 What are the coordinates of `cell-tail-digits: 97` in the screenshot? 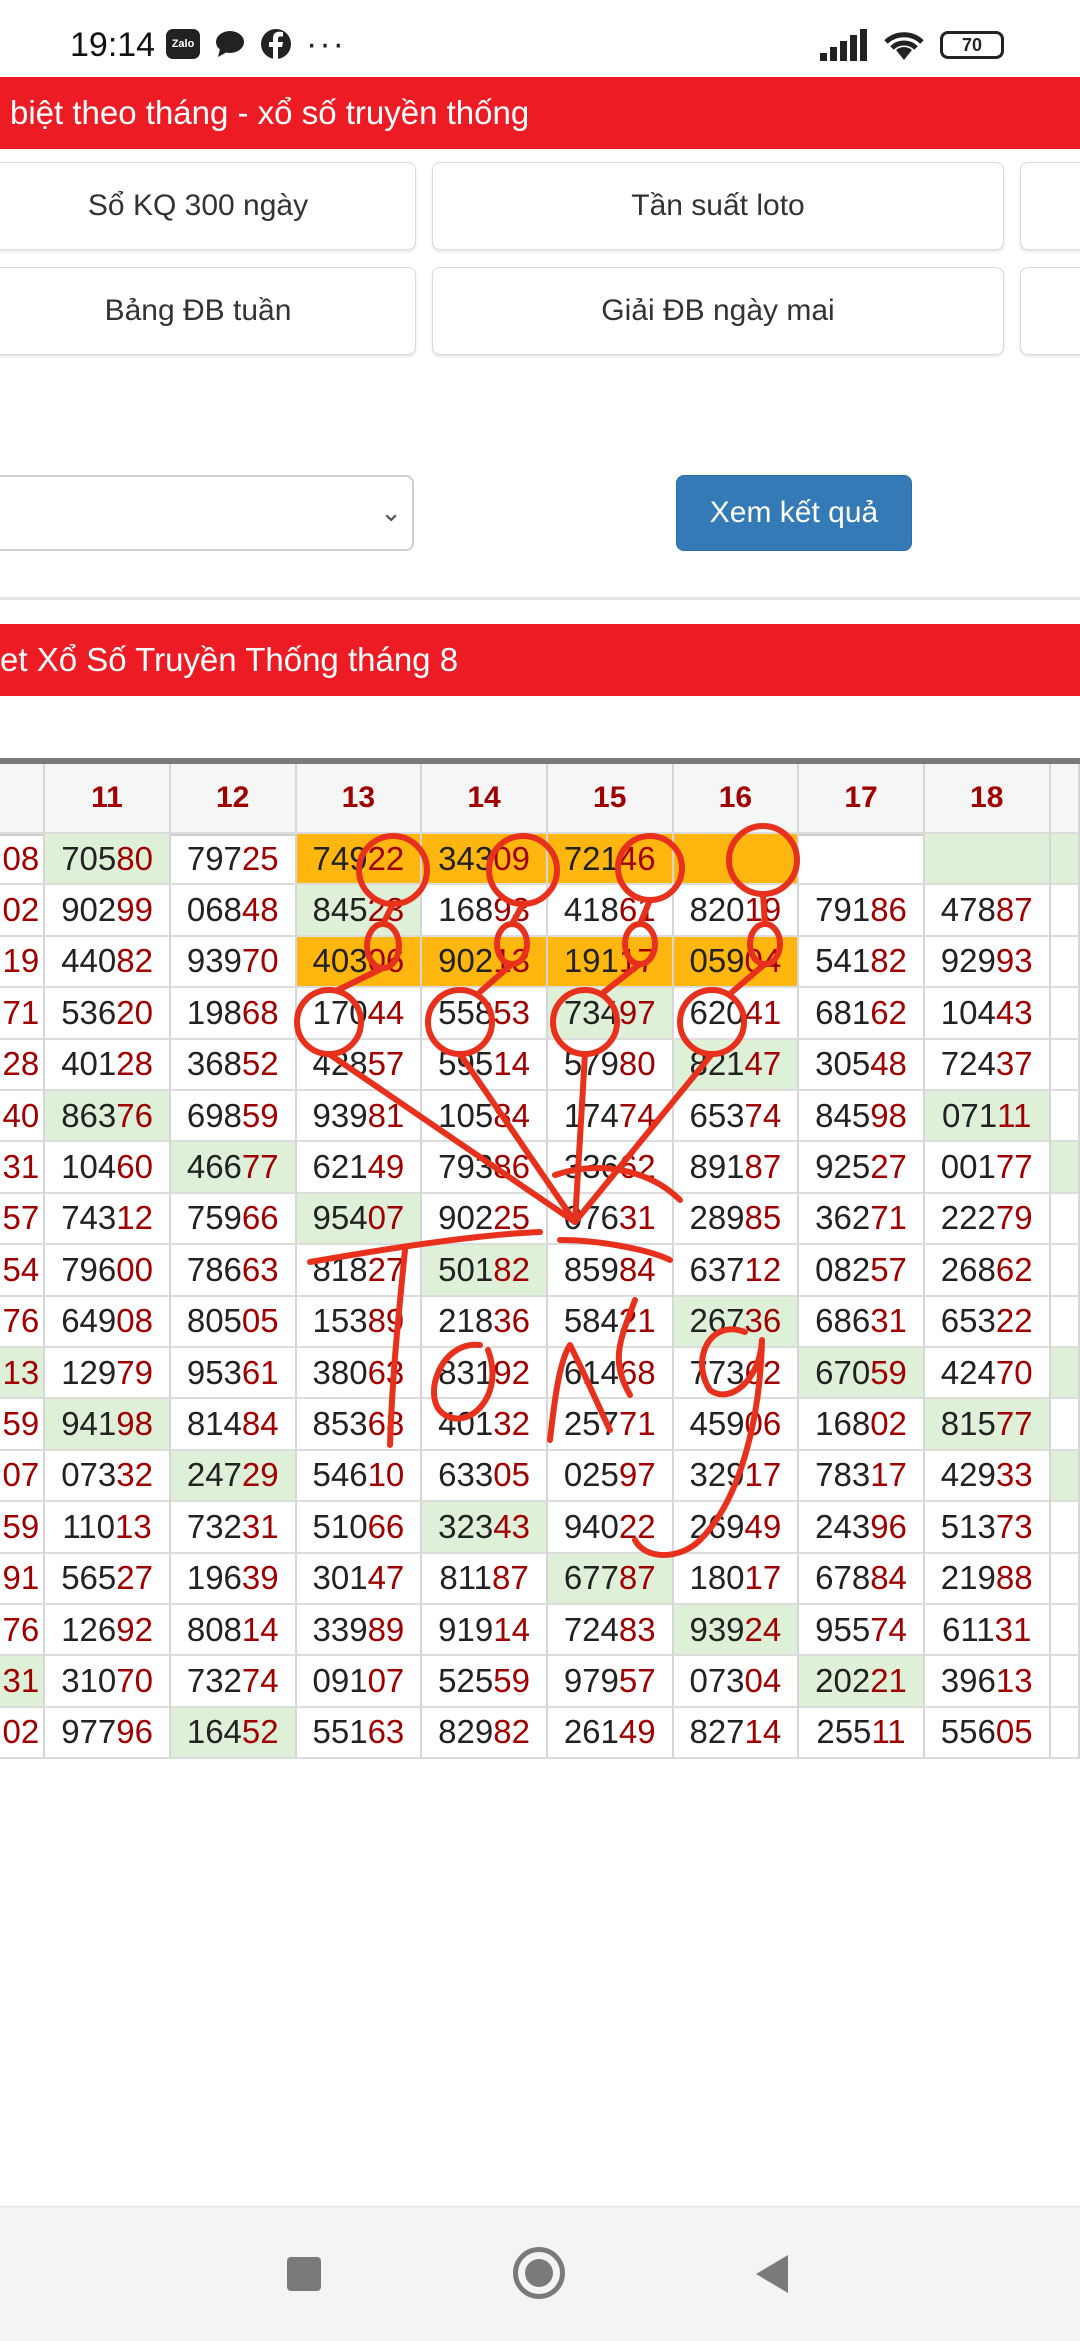 It's located at (637, 1475).